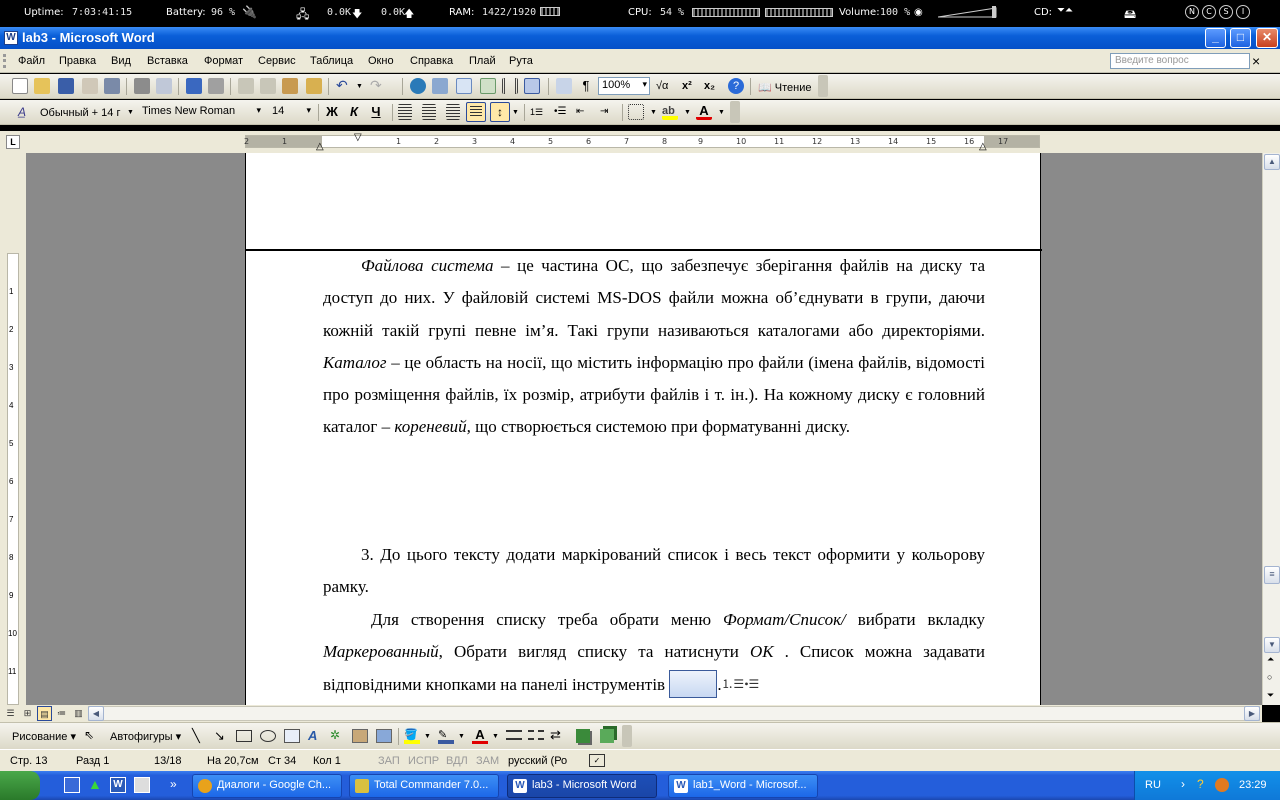 The width and height of the screenshot is (1280, 800). Describe the element at coordinates (20, 785) in the screenshot. I see `start-button` at that location.